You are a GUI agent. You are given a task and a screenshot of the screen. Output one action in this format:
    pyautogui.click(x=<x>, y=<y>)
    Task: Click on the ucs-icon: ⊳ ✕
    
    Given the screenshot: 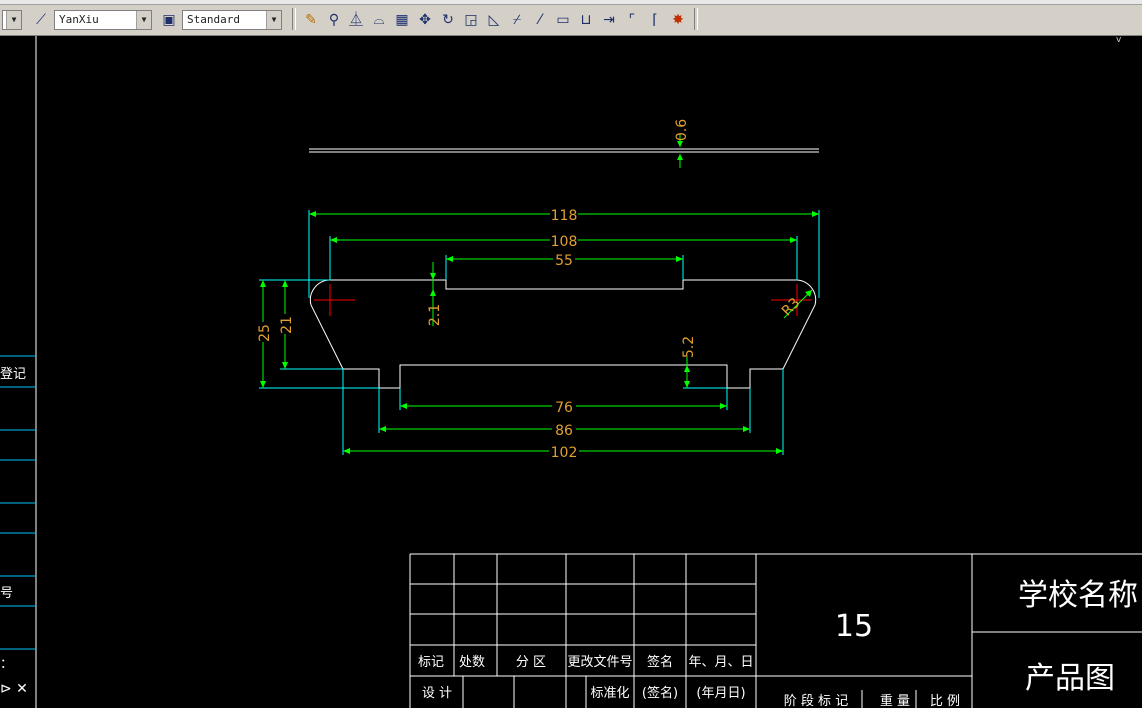 What is the action you would take?
    pyautogui.click(x=14, y=689)
    